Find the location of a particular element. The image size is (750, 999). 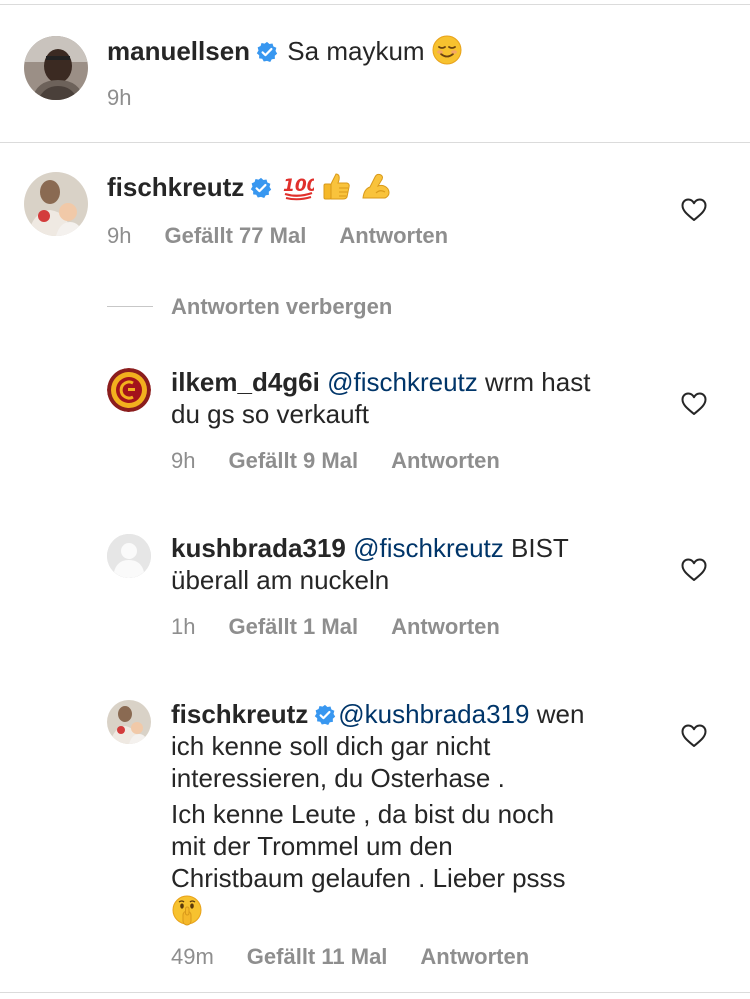

reply-meta: 9h Gefällt 9 Mal Antworten is located at coordinates (335, 461).